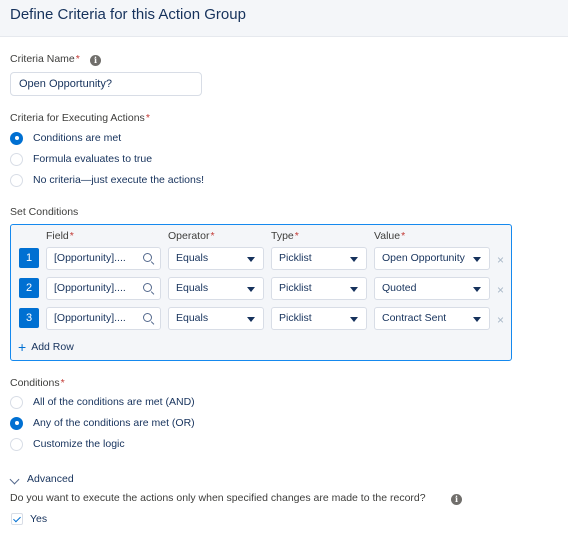 The width and height of the screenshot is (568, 539). What do you see at coordinates (39, 519) in the screenshot?
I see `checkbox-label: Yes` at bounding box center [39, 519].